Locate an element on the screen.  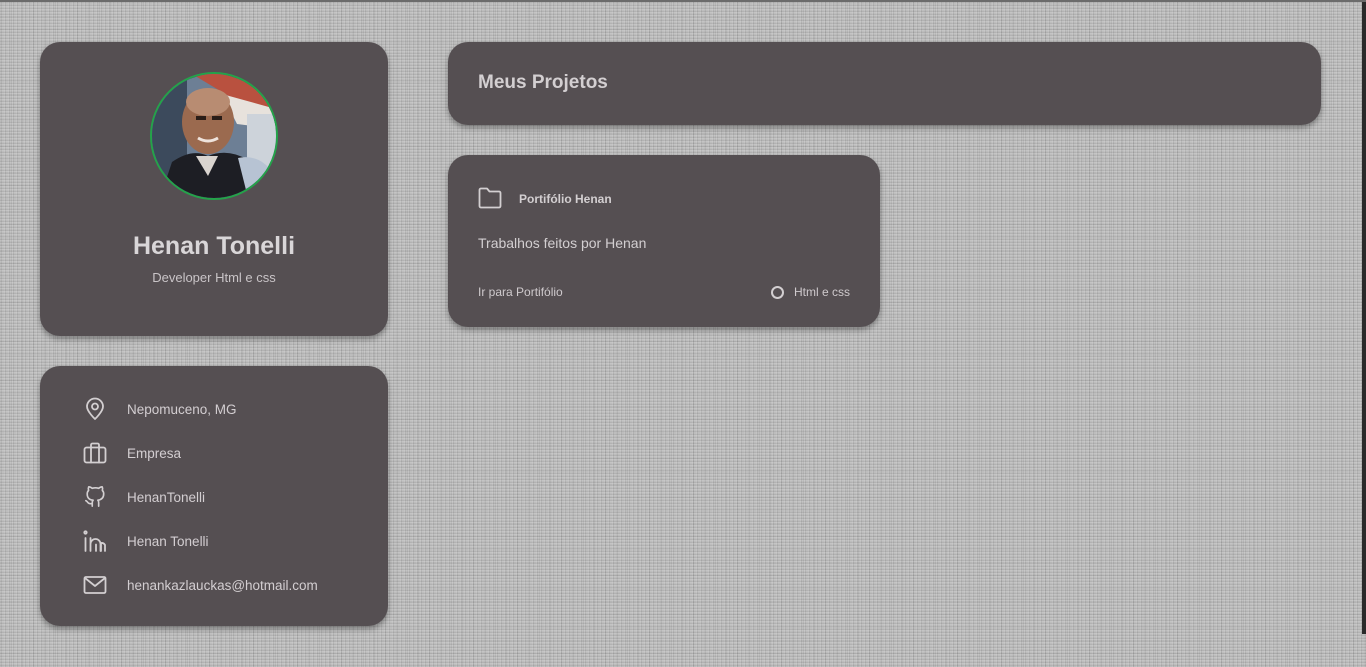
project-language: Html e css is located at coordinates (810, 292).